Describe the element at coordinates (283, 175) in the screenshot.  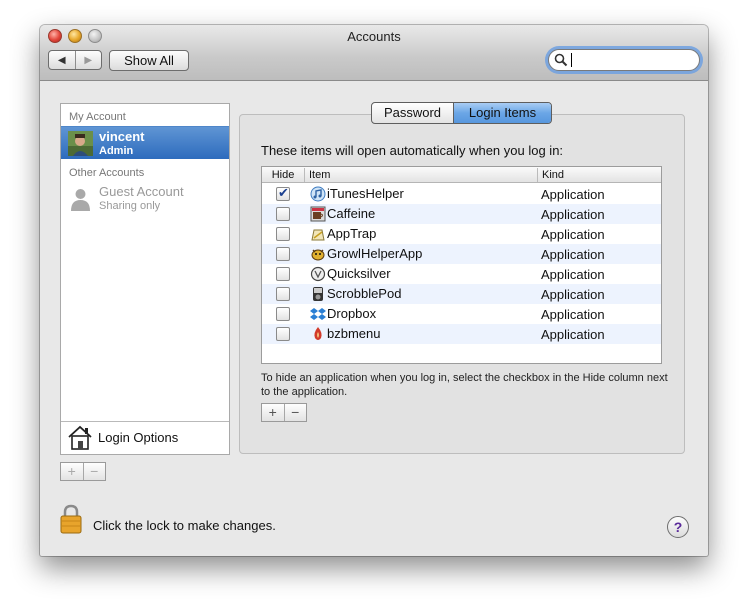
I see `column-header-hide: Hide` at that location.